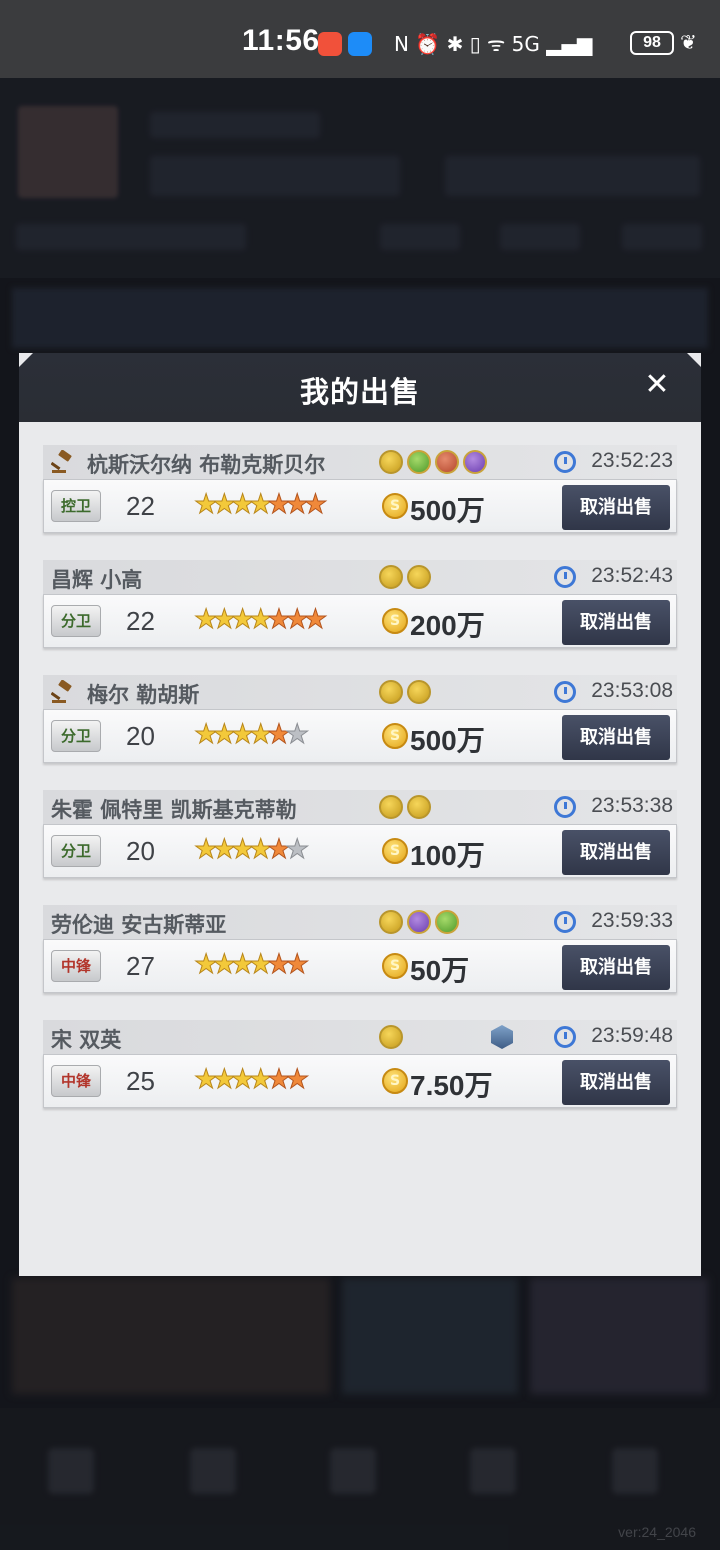 The height and width of the screenshot is (1550, 720). Describe the element at coordinates (447, 855) in the screenshot. I see `sale-price: 100万` at that location.